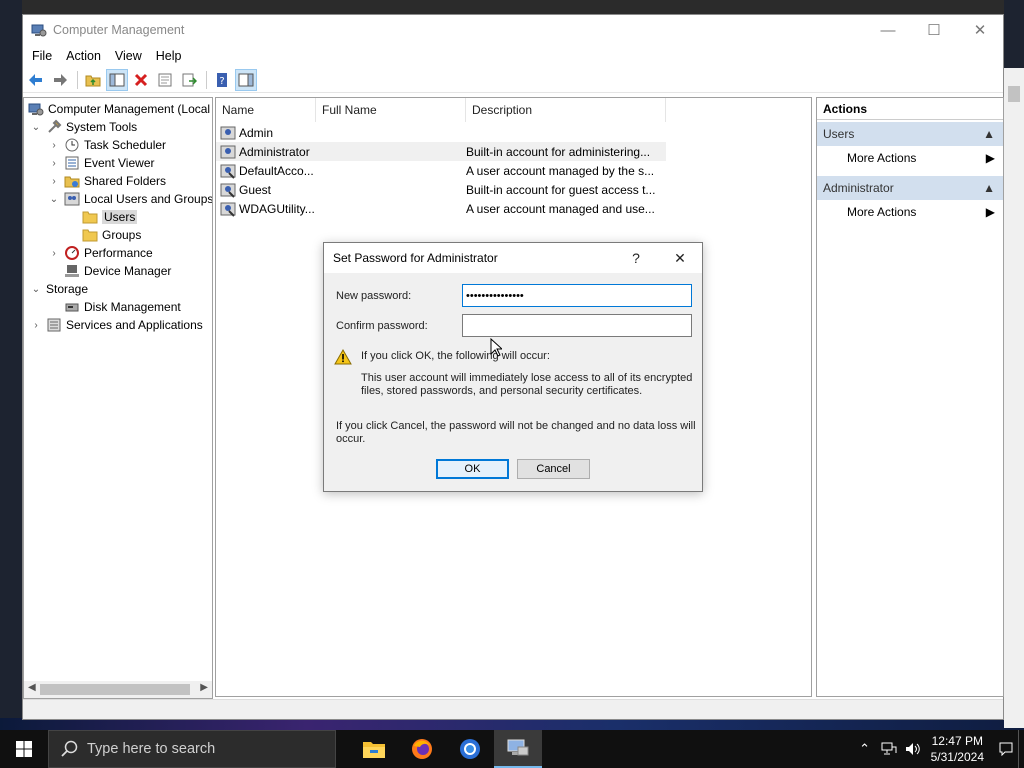 This screenshot has height=768, width=1024. Describe the element at coordinates (513, 30) in the screenshot. I see `title-bar: Computer Management — ☐ ✕` at that location.